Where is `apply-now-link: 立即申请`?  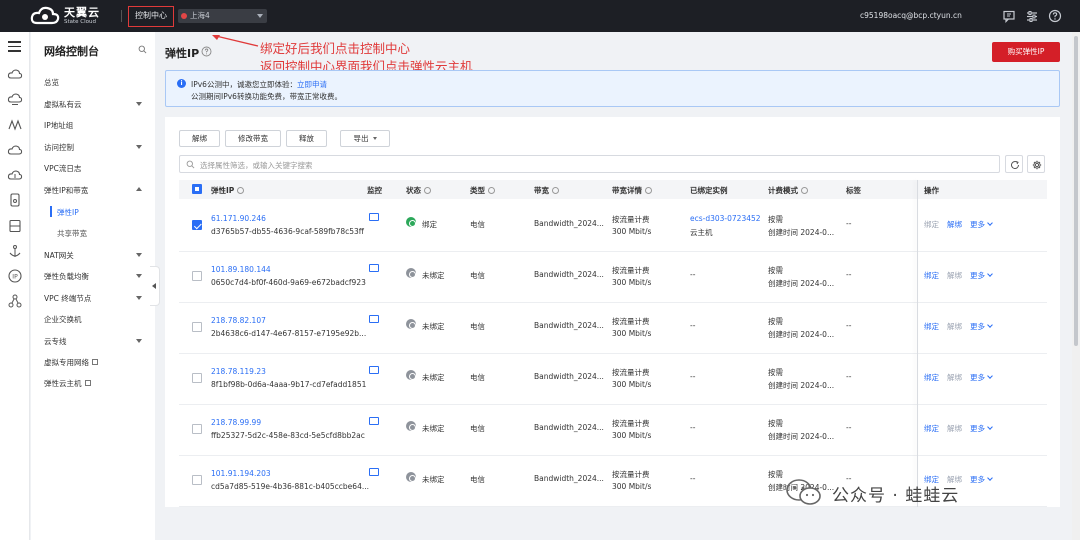 apply-now-link: 立即申请 is located at coordinates (312, 84).